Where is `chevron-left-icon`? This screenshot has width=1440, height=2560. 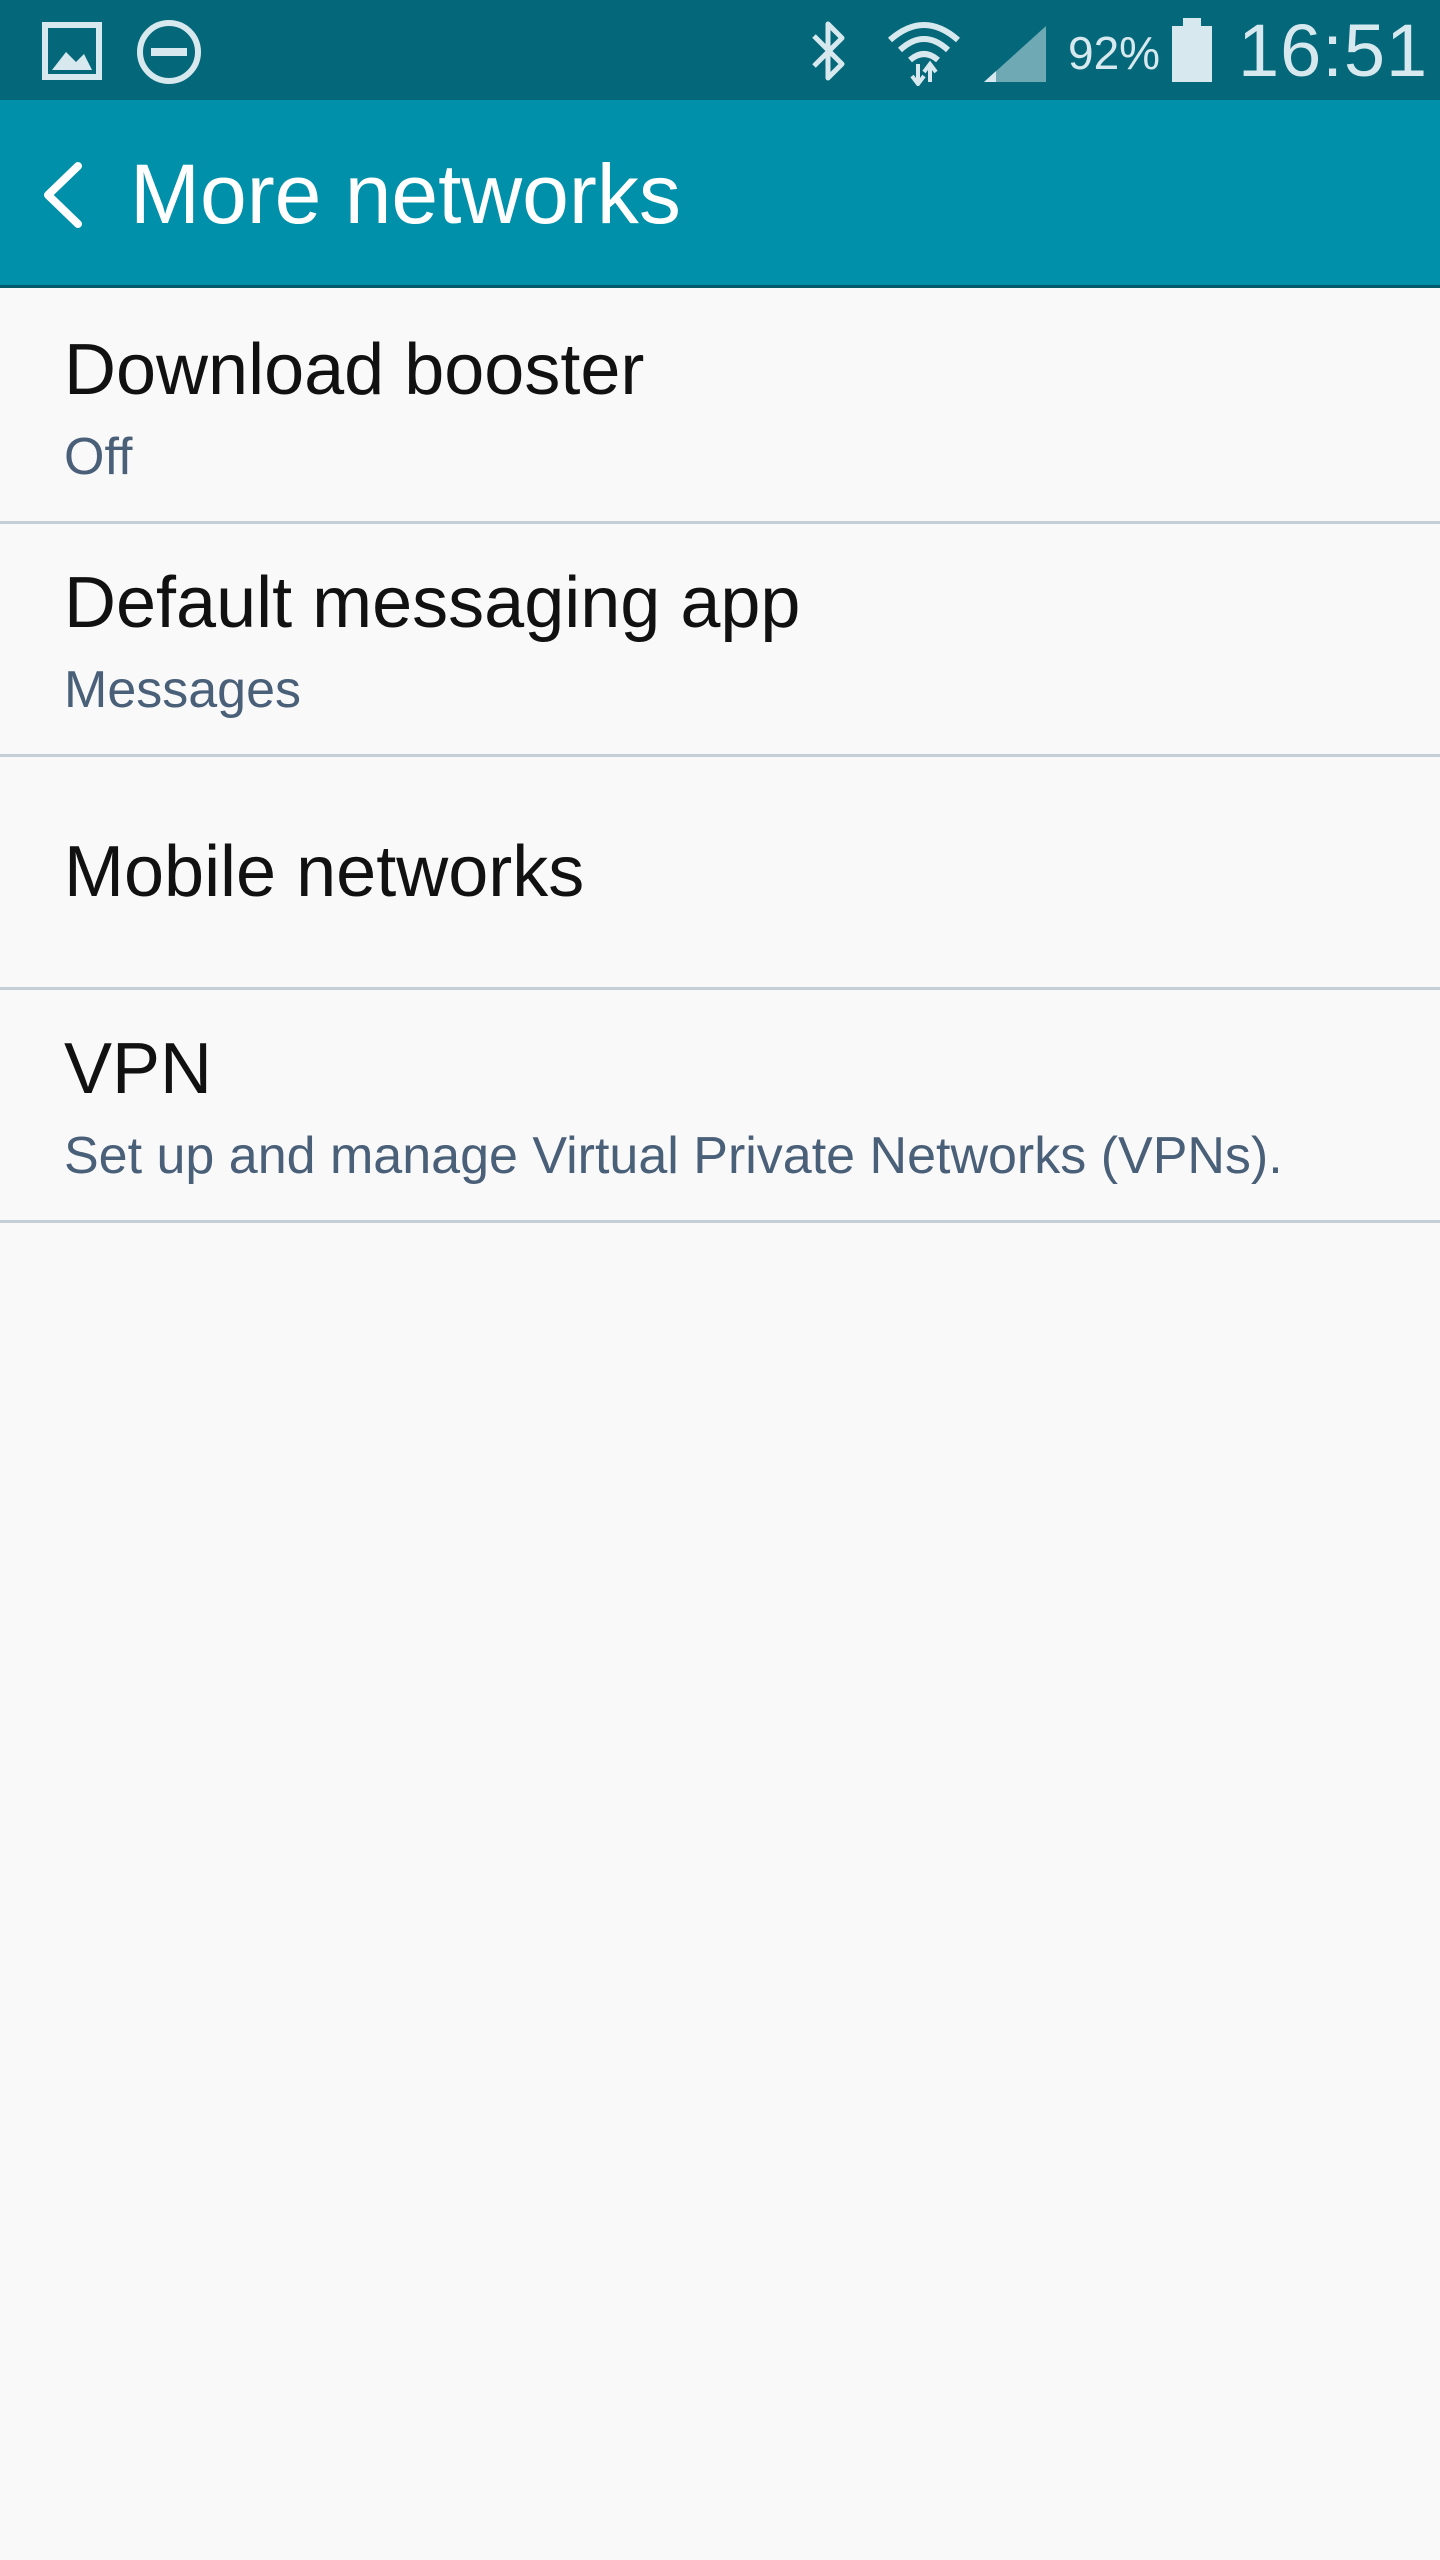 chevron-left-icon is located at coordinates (67, 195).